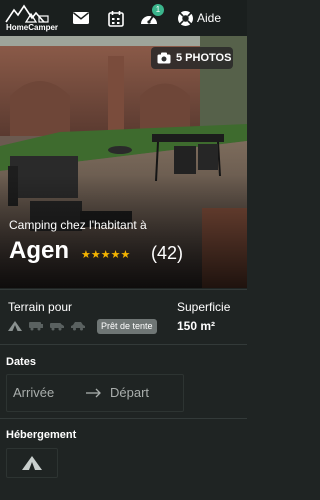  I want to click on hero-subtitle: Camping chez l'habitant à, so click(78, 225).